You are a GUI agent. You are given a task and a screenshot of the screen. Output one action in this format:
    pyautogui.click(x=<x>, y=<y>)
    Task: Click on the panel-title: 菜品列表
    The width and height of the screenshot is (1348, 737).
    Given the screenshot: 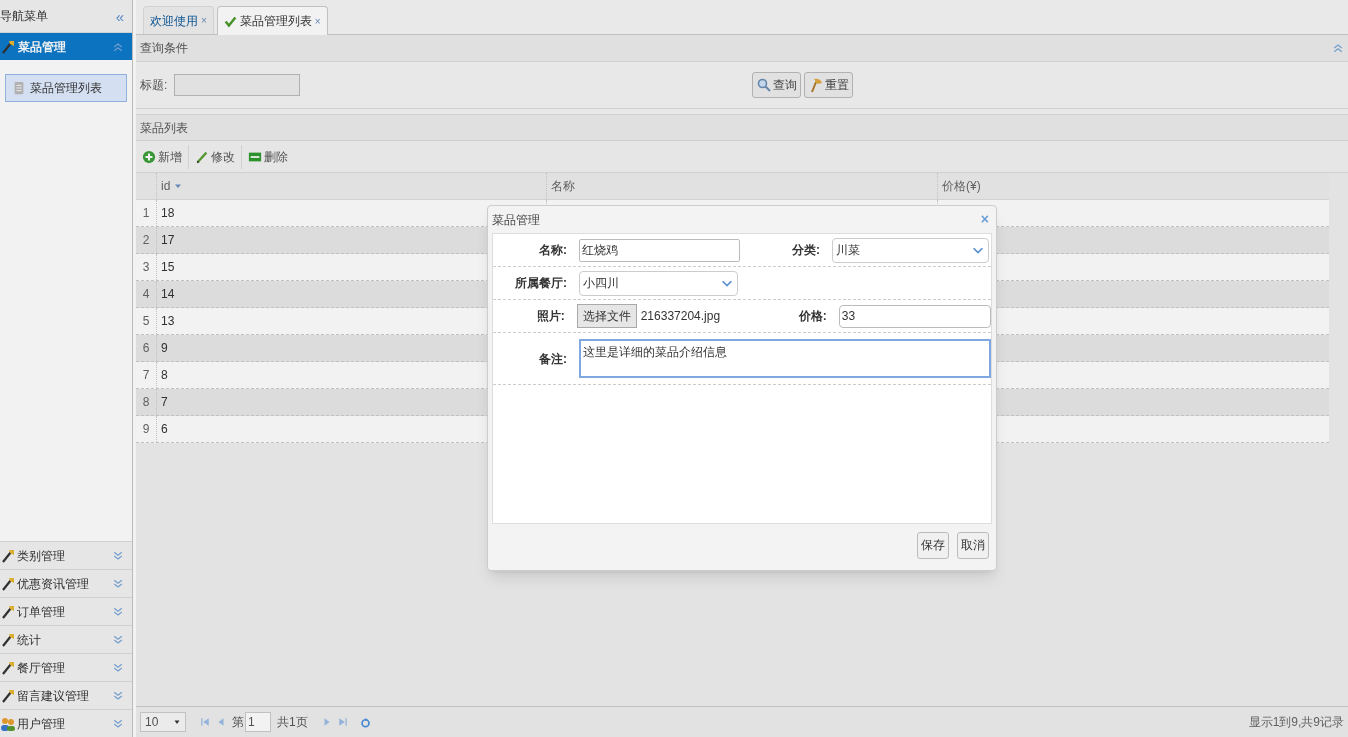 What is the action you would take?
    pyautogui.click(x=164, y=128)
    